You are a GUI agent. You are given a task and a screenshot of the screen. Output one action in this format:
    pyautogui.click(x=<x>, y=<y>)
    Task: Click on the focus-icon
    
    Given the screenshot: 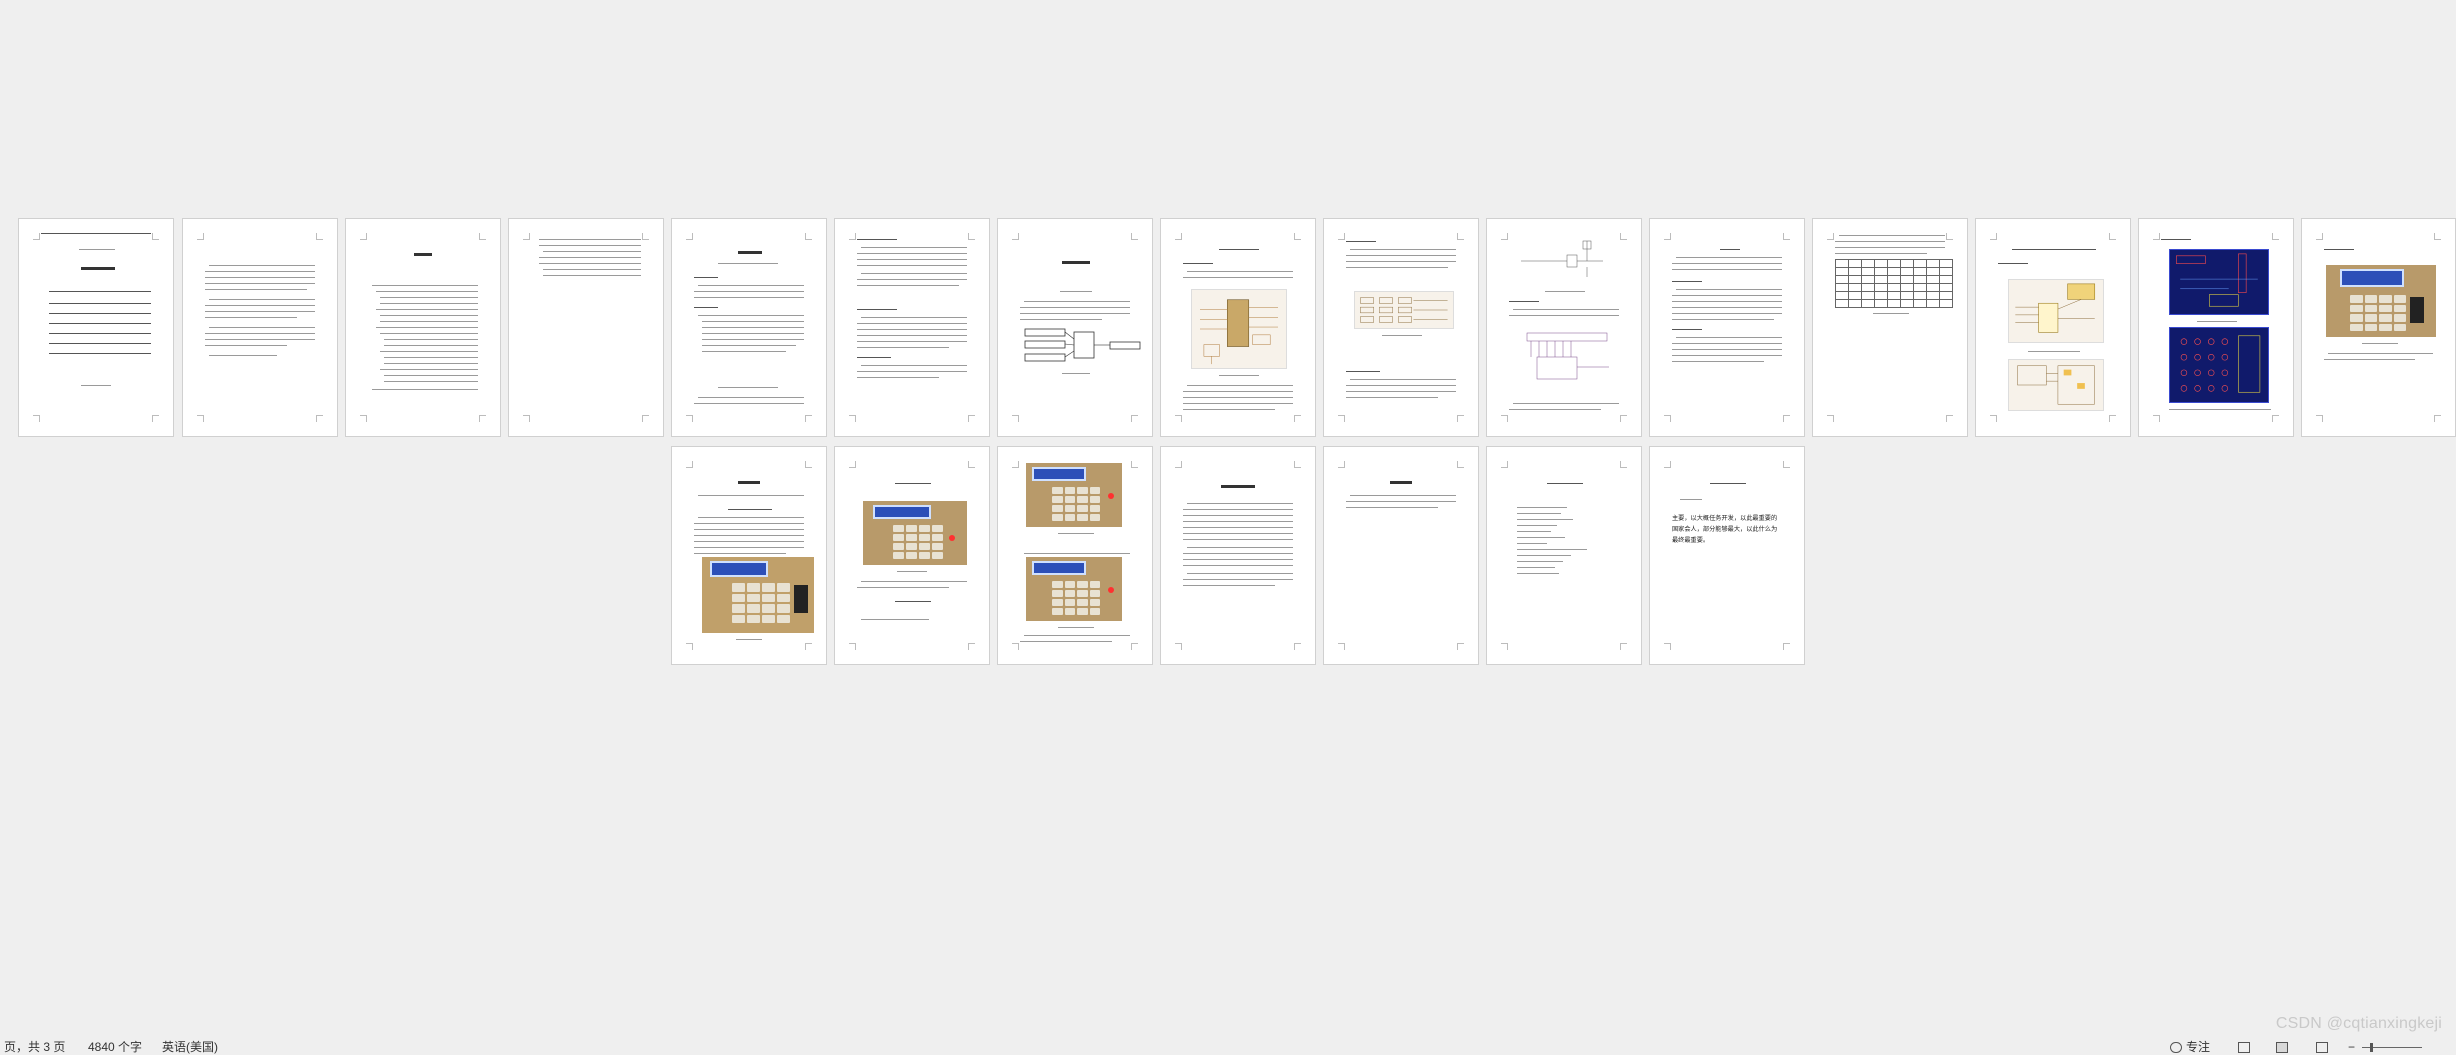 What is the action you would take?
    pyautogui.click(x=2176, y=1047)
    